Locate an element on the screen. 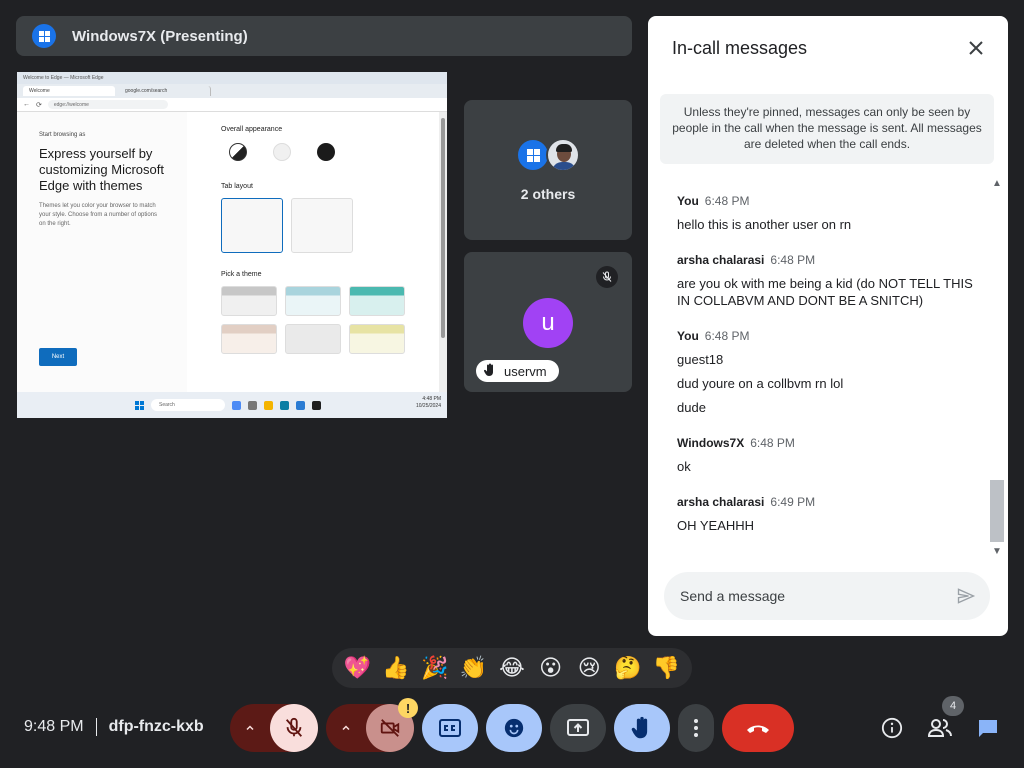  chat-icon is located at coordinates (988, 728).